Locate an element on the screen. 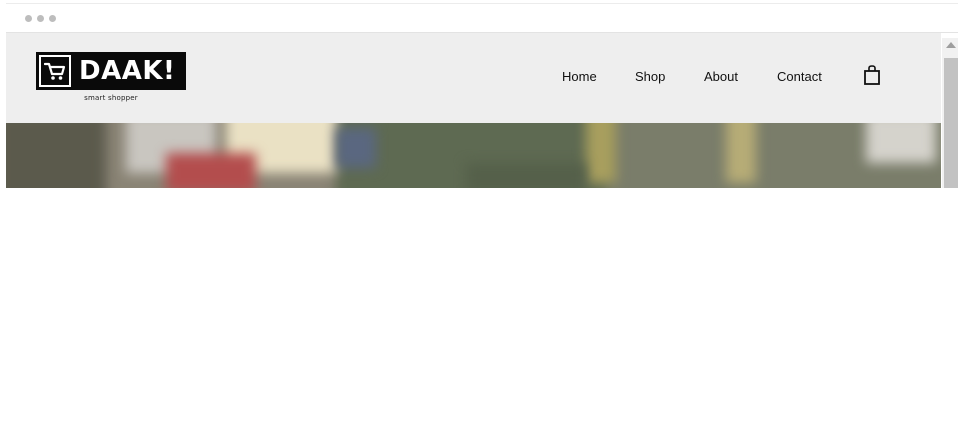 The height and width of the screenshot is (424, 958). brand-name: DAAK! is located at coordinates (127, 71).